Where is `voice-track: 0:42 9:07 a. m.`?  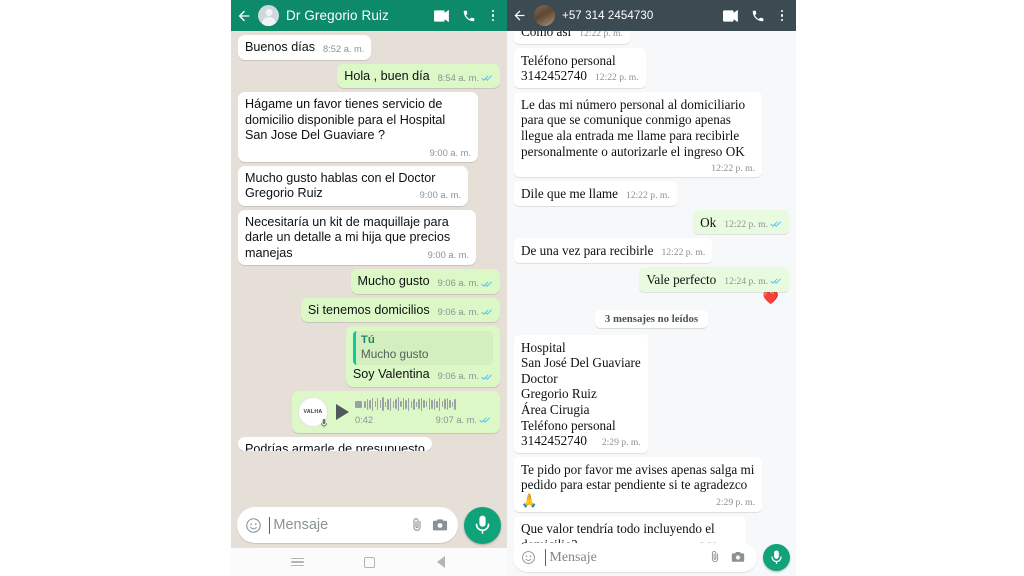
voice-track: 0:42 9:07 a. m. is located at coordinates (423, 413).